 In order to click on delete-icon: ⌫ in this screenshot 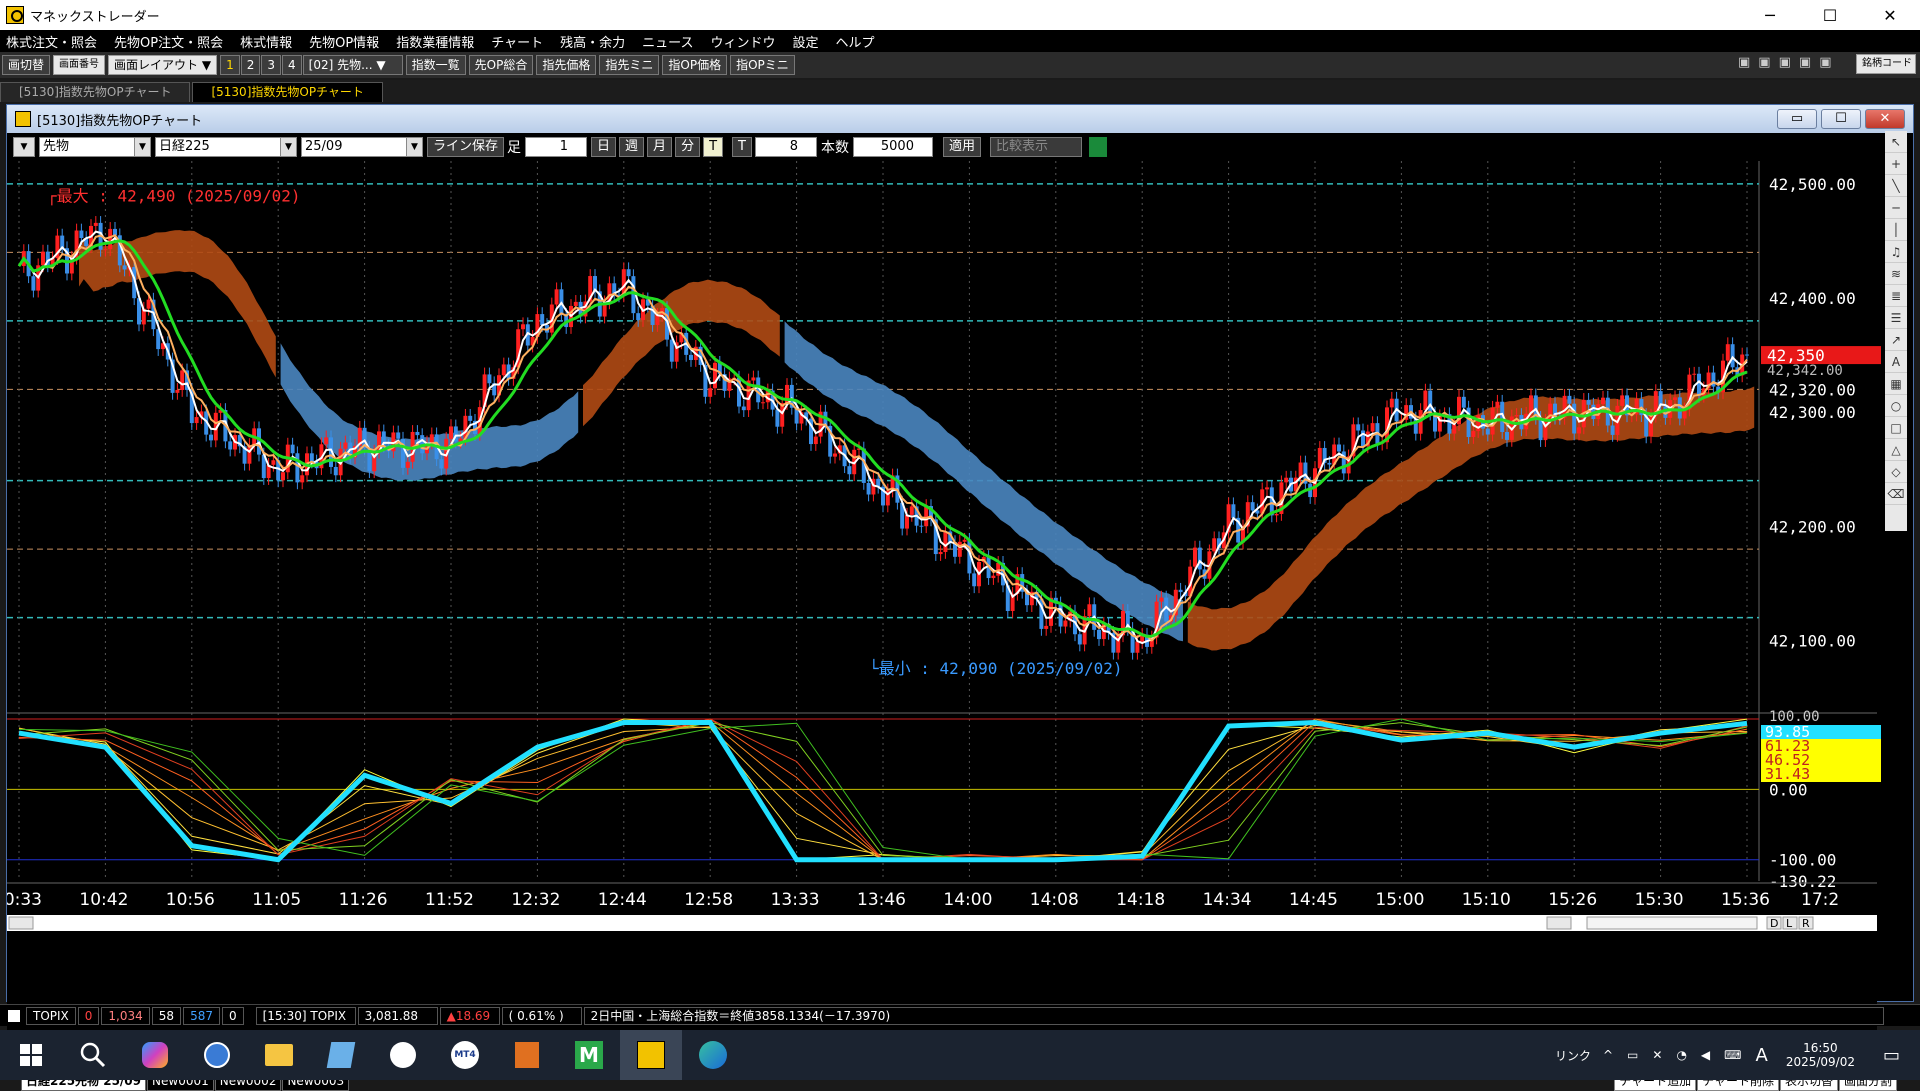, I will do `click(1896, 494)`.